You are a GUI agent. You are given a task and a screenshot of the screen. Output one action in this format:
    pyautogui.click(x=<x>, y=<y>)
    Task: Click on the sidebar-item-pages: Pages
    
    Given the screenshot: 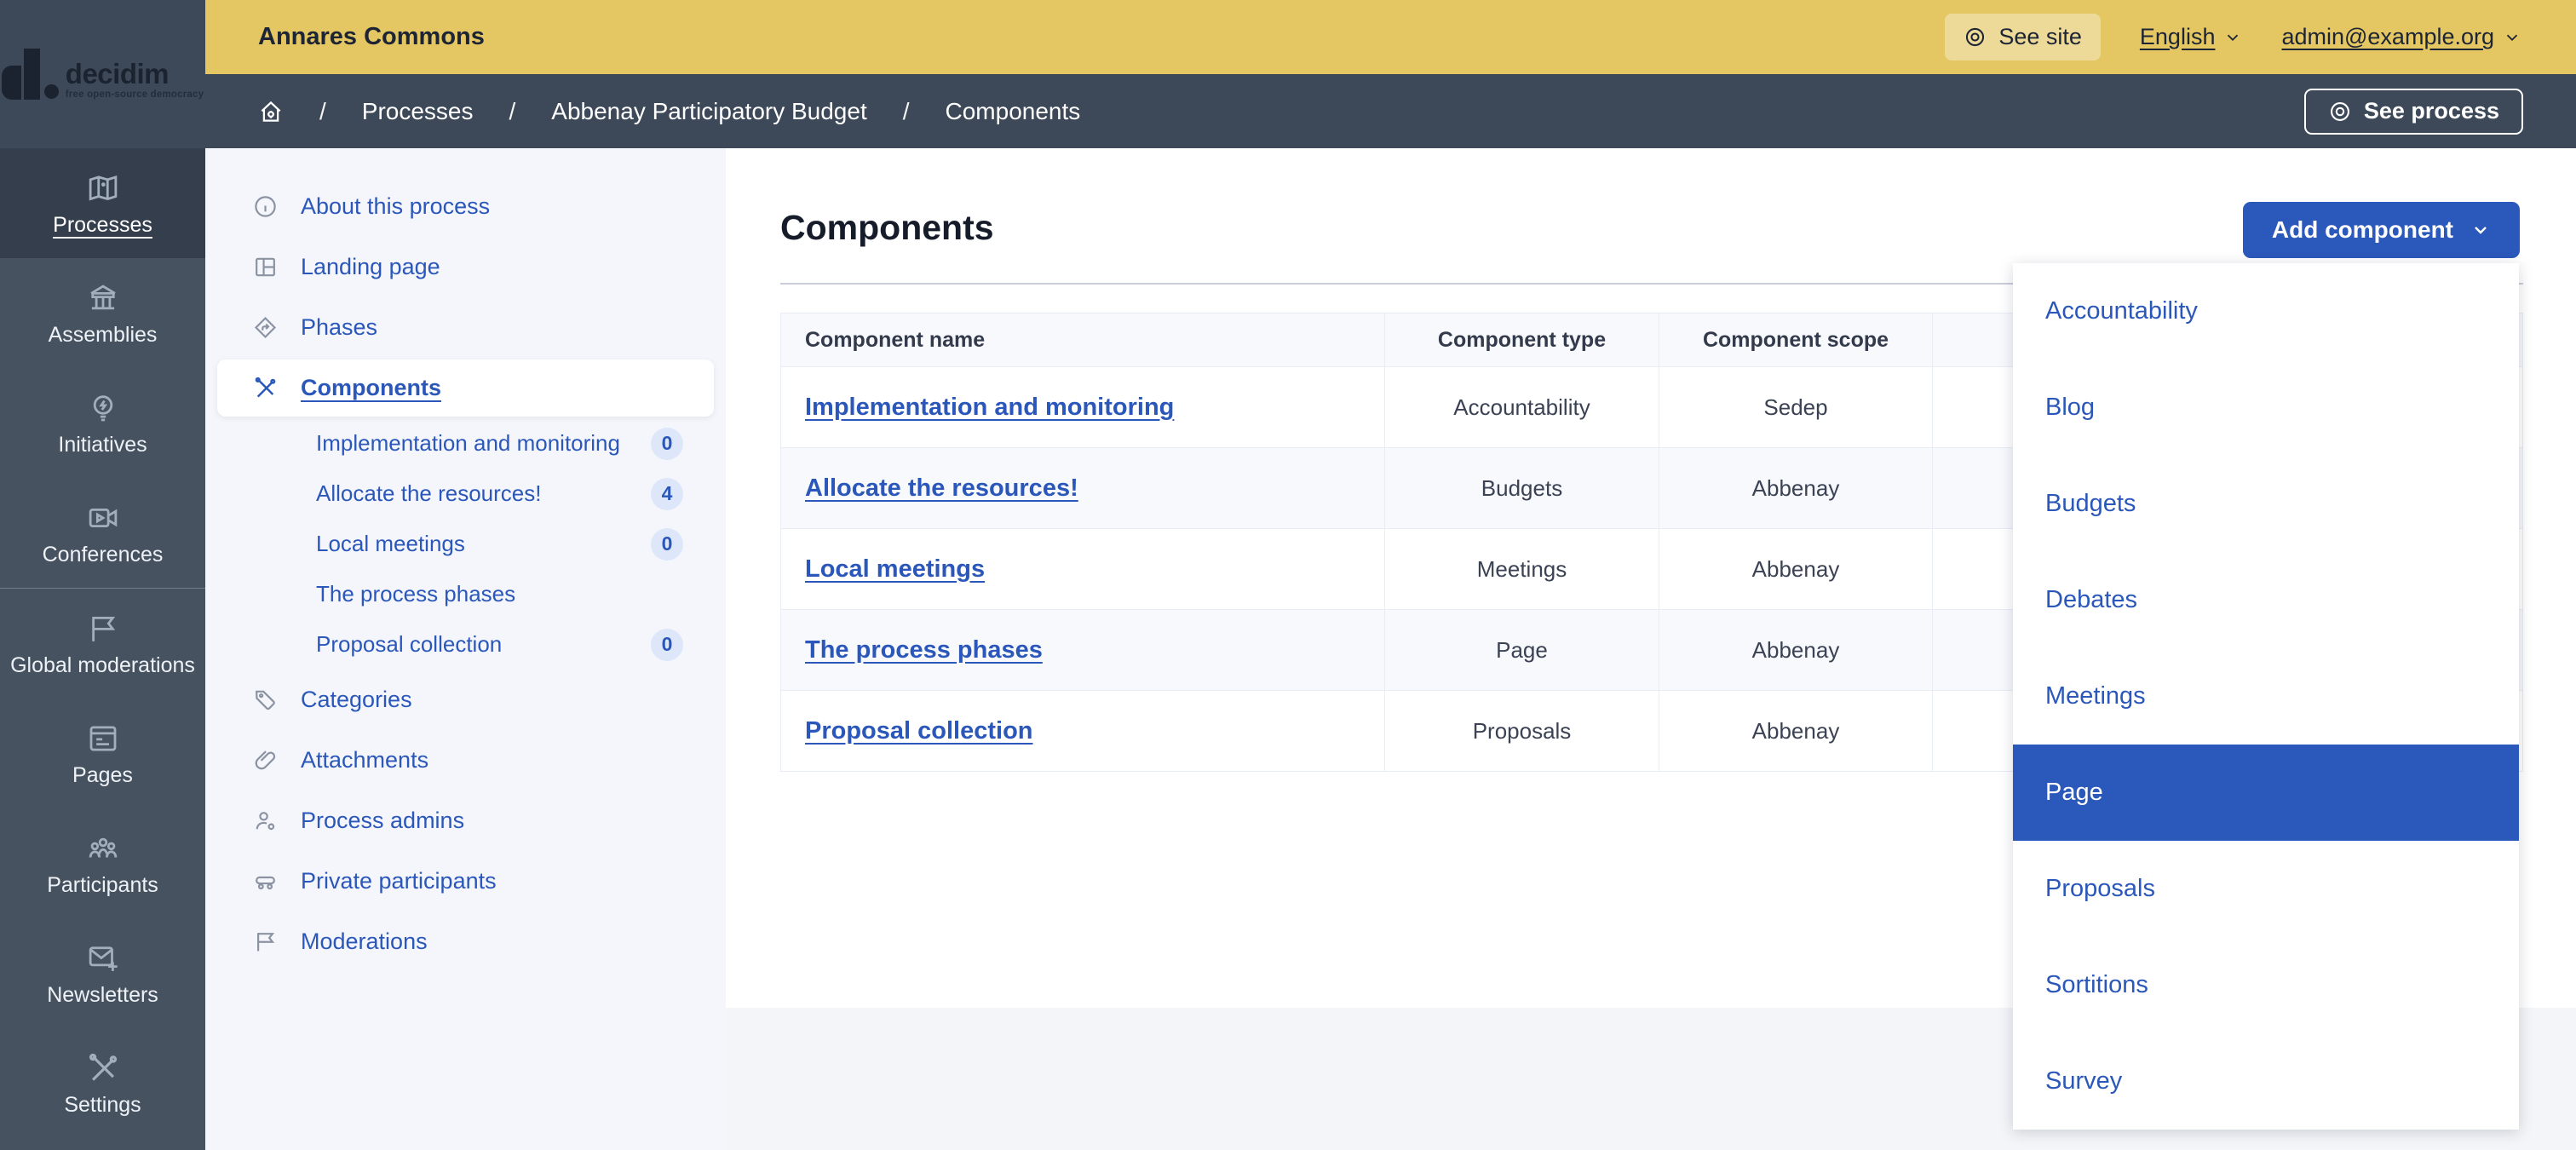 What is the action you would take?
    pyautogui.click(x=103, y=753)
    